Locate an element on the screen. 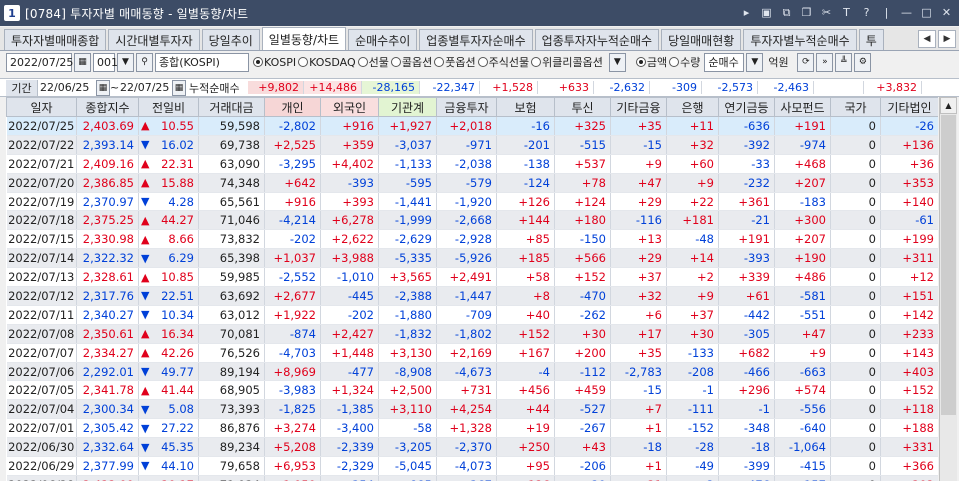  type-select: 순매수 is located at coordinates (724, 62).